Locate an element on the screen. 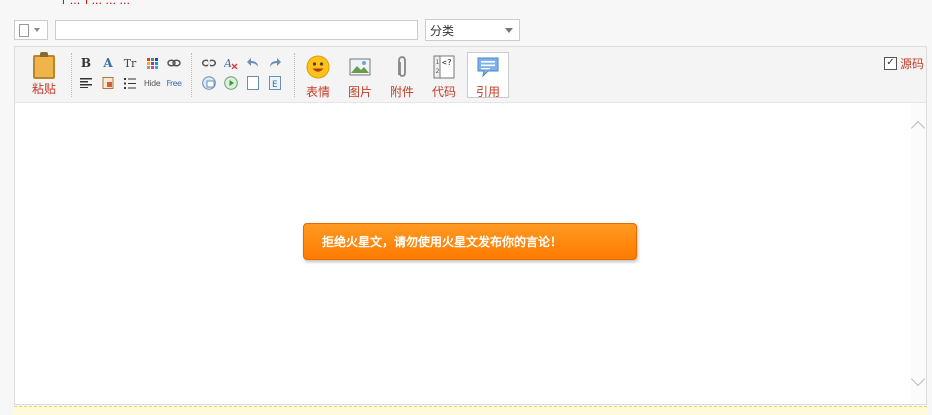  attachment-button: 附件 is located at coordinates (402, 76).